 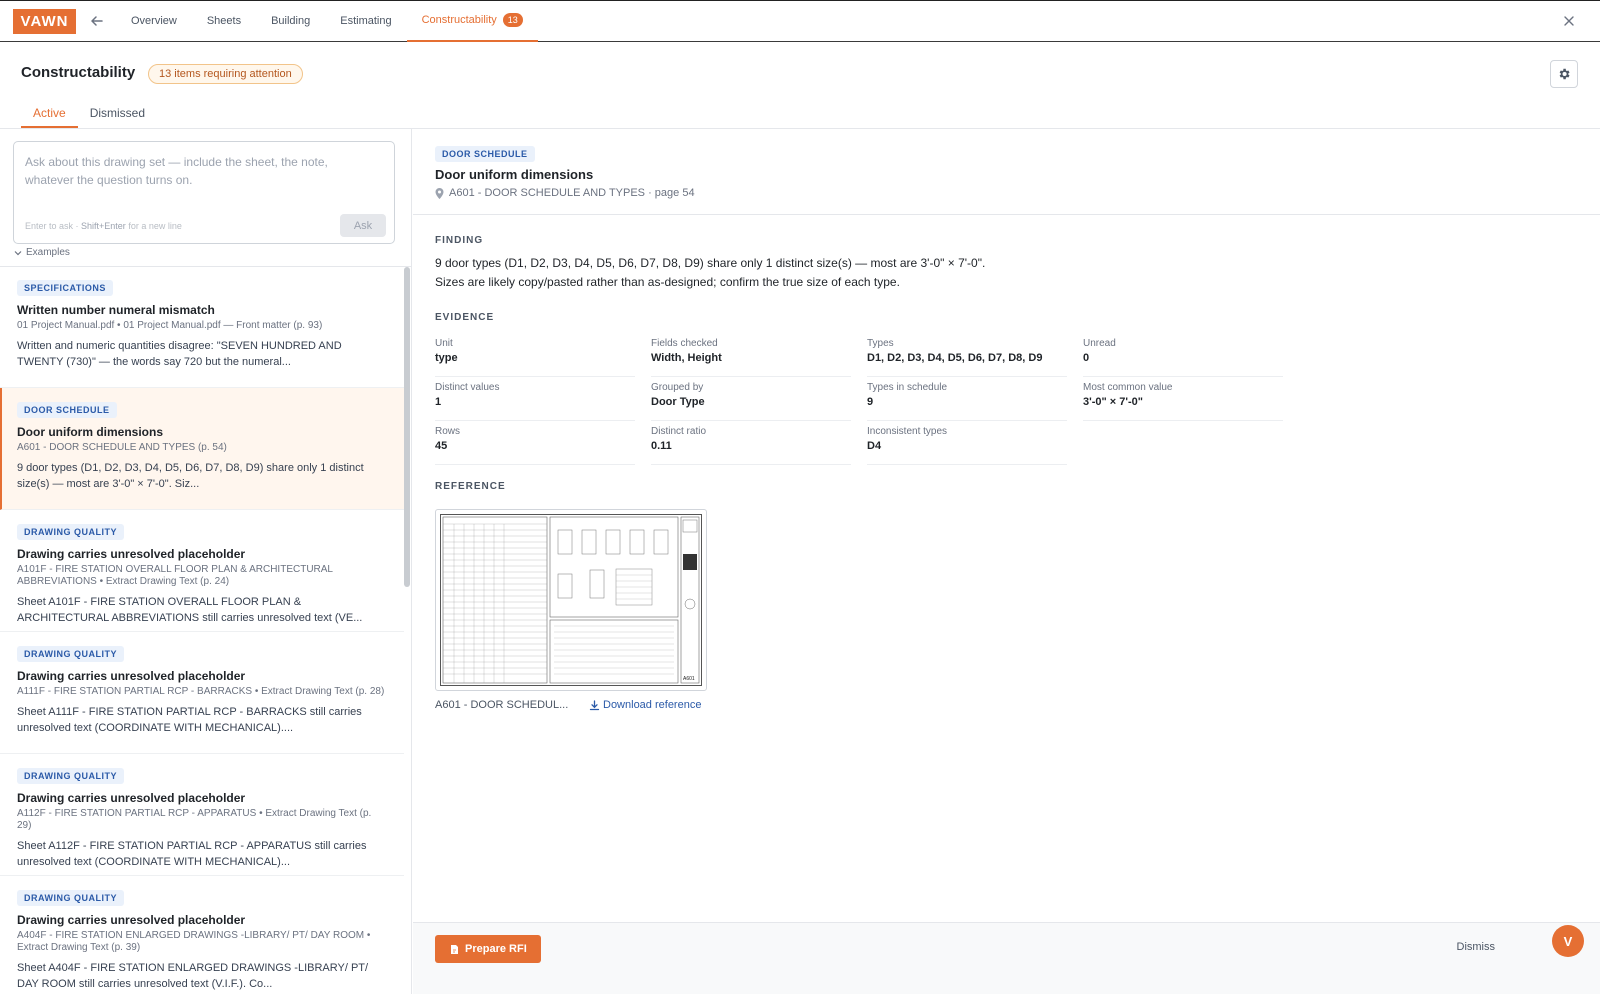 What do you see at coordinates (1568, 941) in the screenshot?
I see `avatar: V` at bounding box center [1568, 941].